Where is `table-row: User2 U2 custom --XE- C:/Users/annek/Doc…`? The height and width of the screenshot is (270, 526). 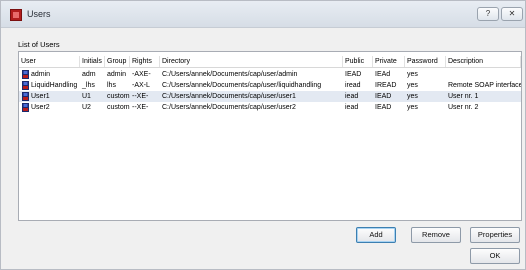
table-row: User2 U2 custom --XE- C:/Users/annek/Doc… is located at coordinates (270, 107).